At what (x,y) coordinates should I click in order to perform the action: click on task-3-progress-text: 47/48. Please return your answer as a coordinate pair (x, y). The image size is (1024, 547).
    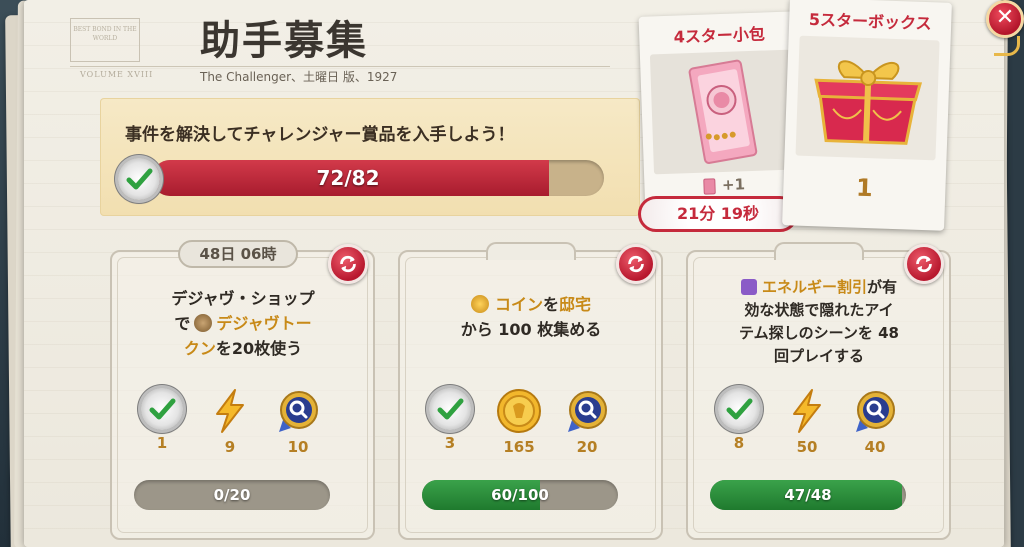
    Looking at the image, I should click on (808, 495).